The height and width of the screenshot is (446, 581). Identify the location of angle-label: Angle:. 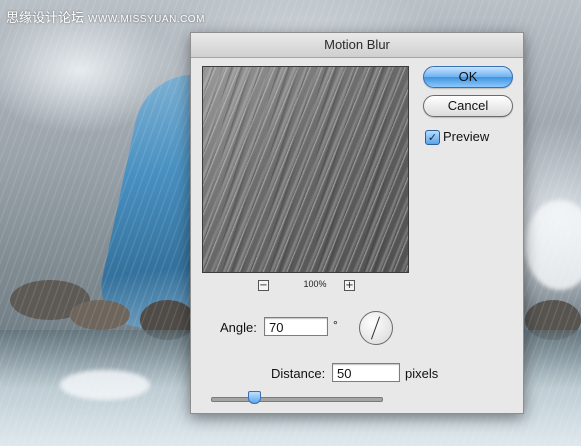
(238, 327).